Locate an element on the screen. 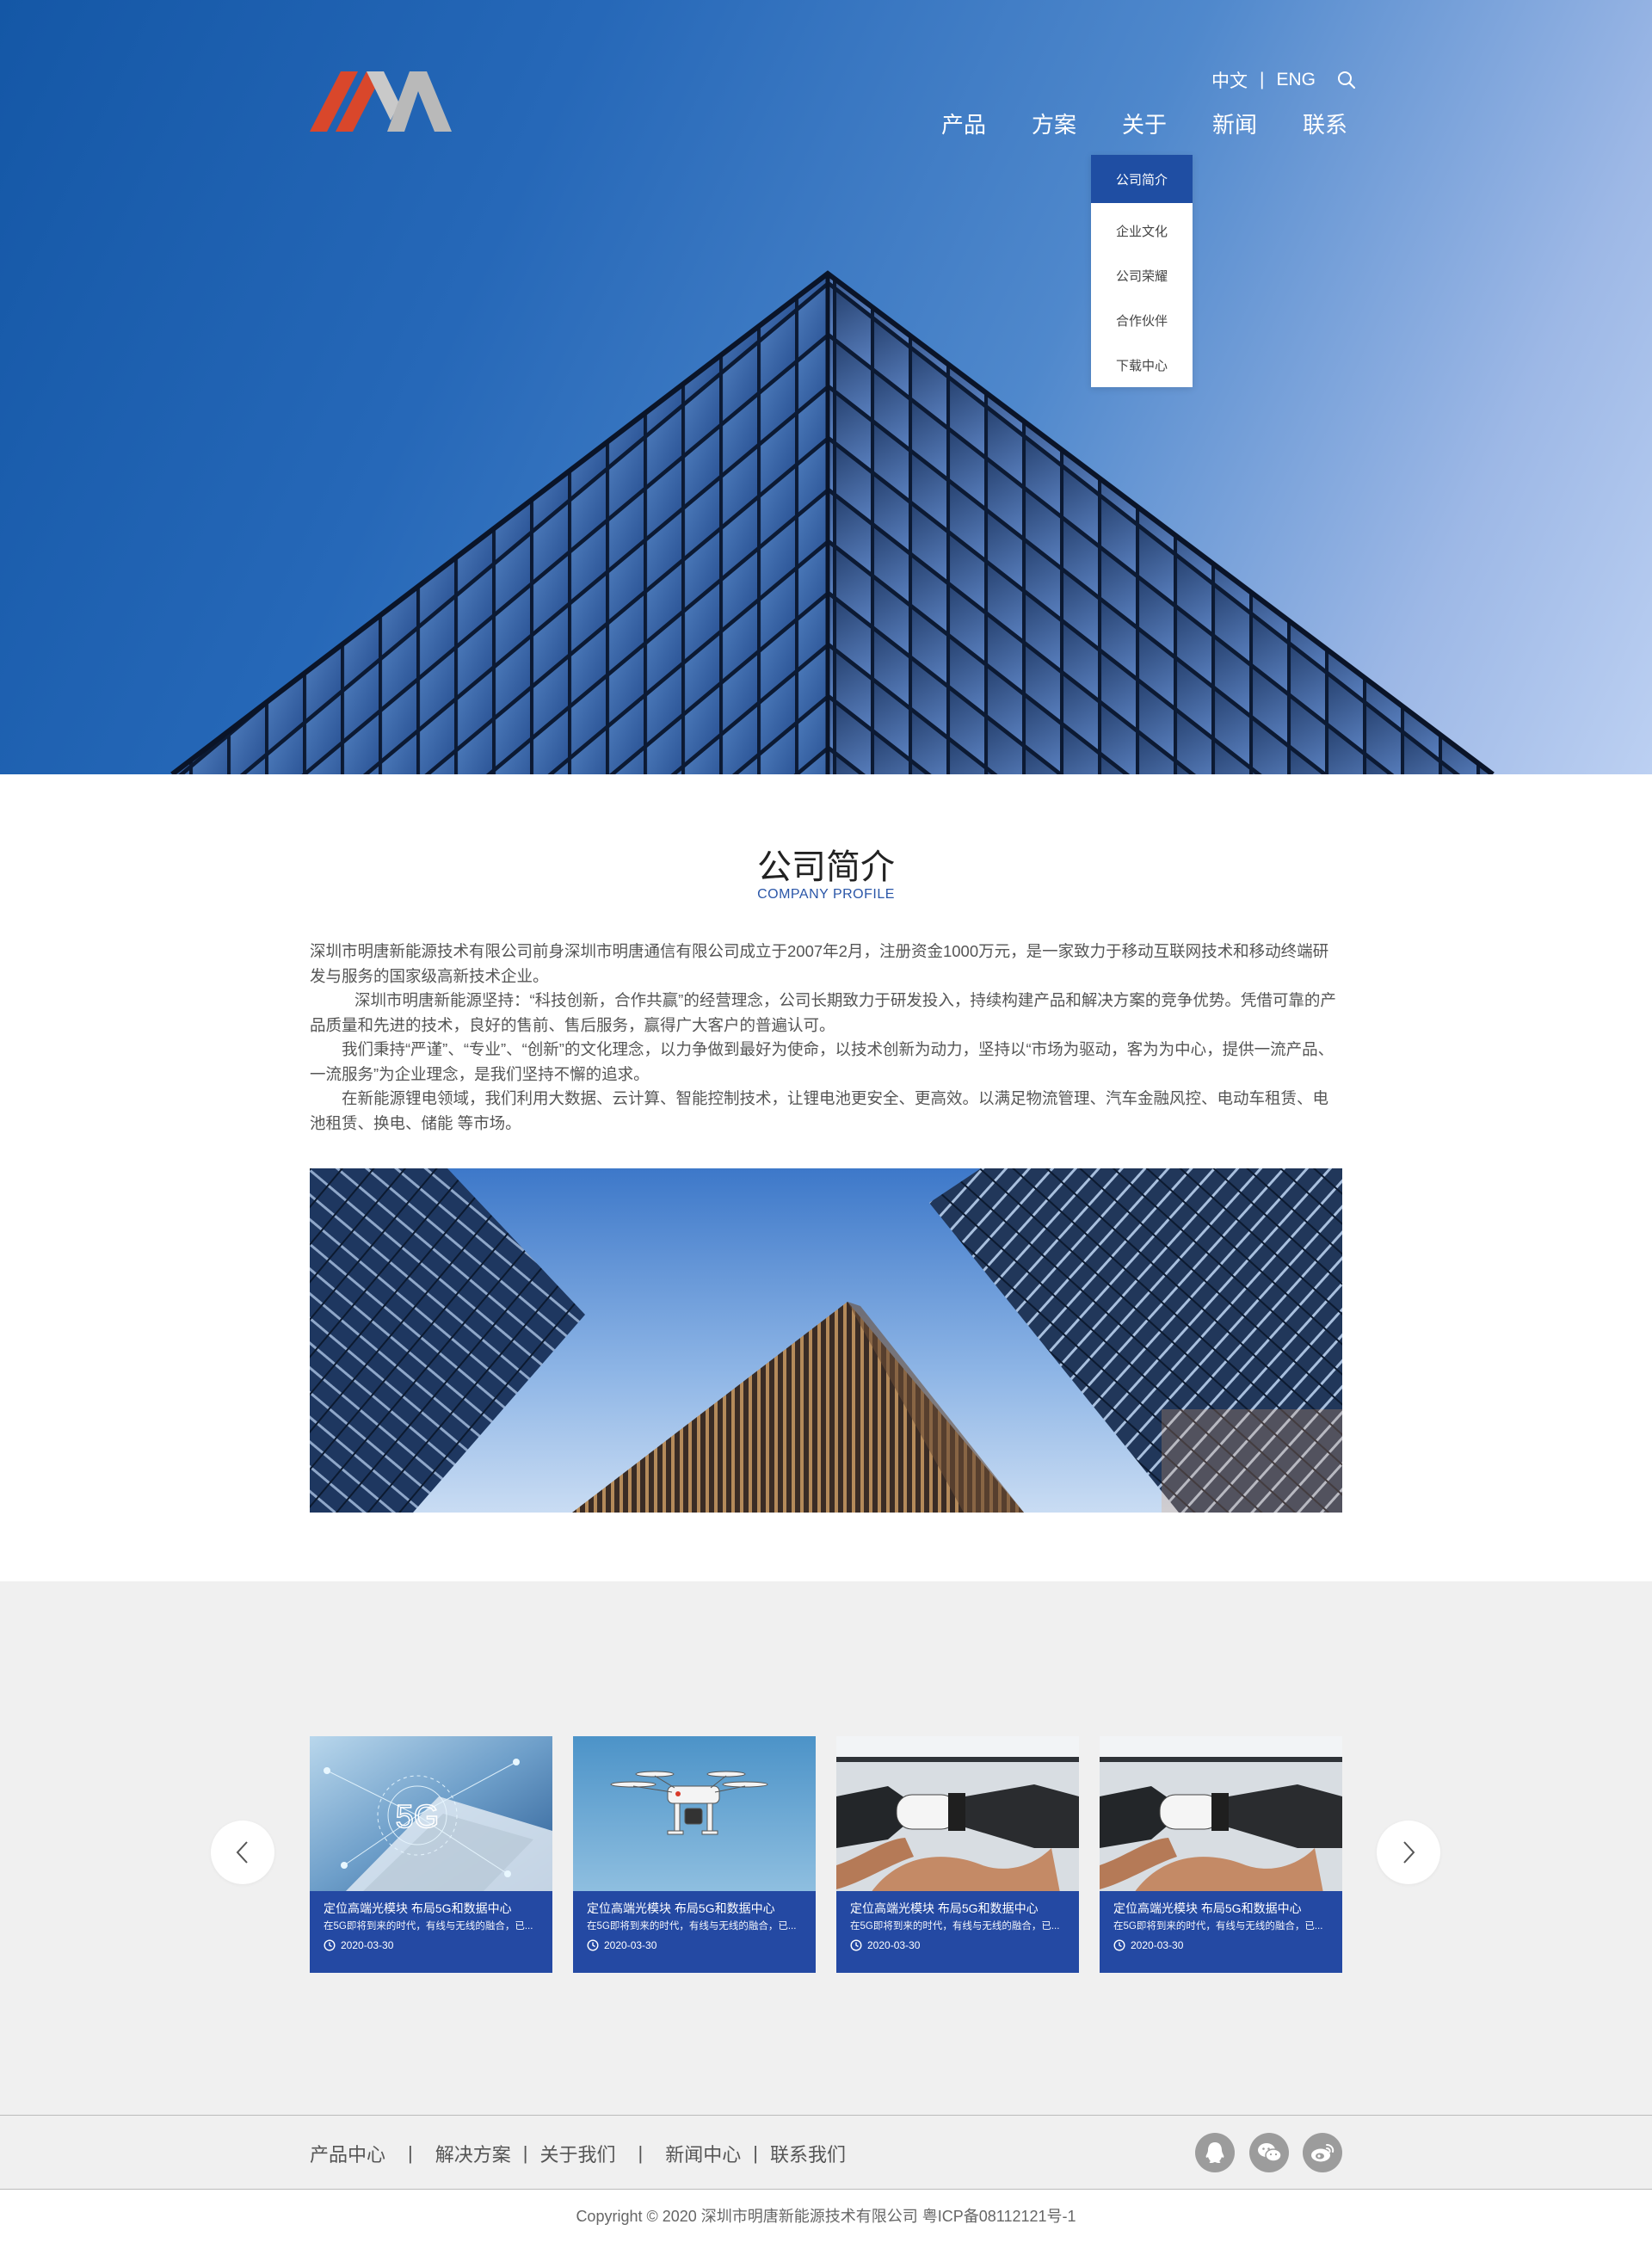 This screenshot has width=1652, height=2249. nav-products: 产品 is located at coordinates (986, 123).